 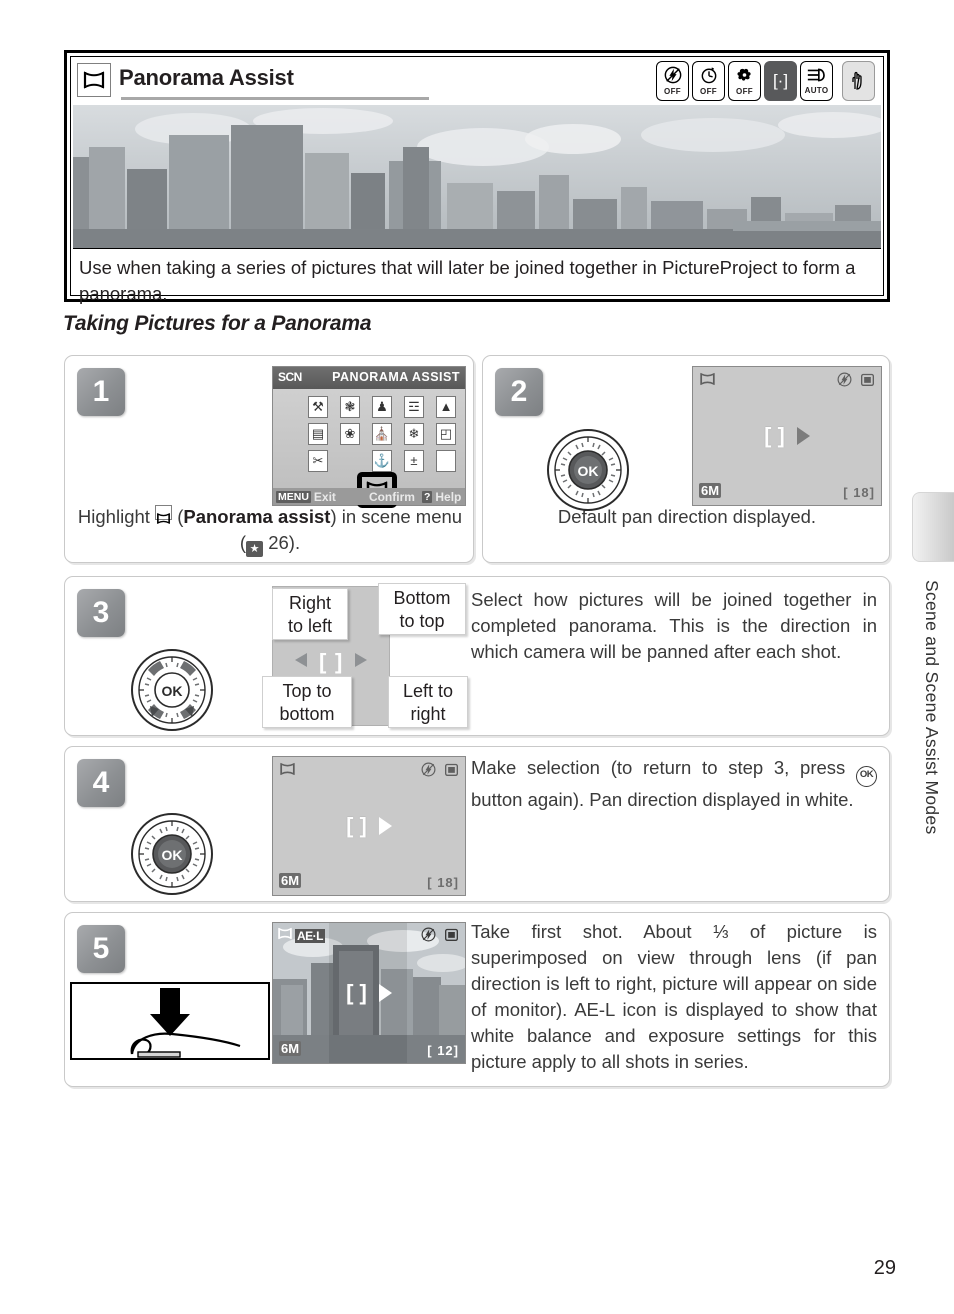 I want to click on callout-right-to-left: Right to left, so click(x=310, y=614).